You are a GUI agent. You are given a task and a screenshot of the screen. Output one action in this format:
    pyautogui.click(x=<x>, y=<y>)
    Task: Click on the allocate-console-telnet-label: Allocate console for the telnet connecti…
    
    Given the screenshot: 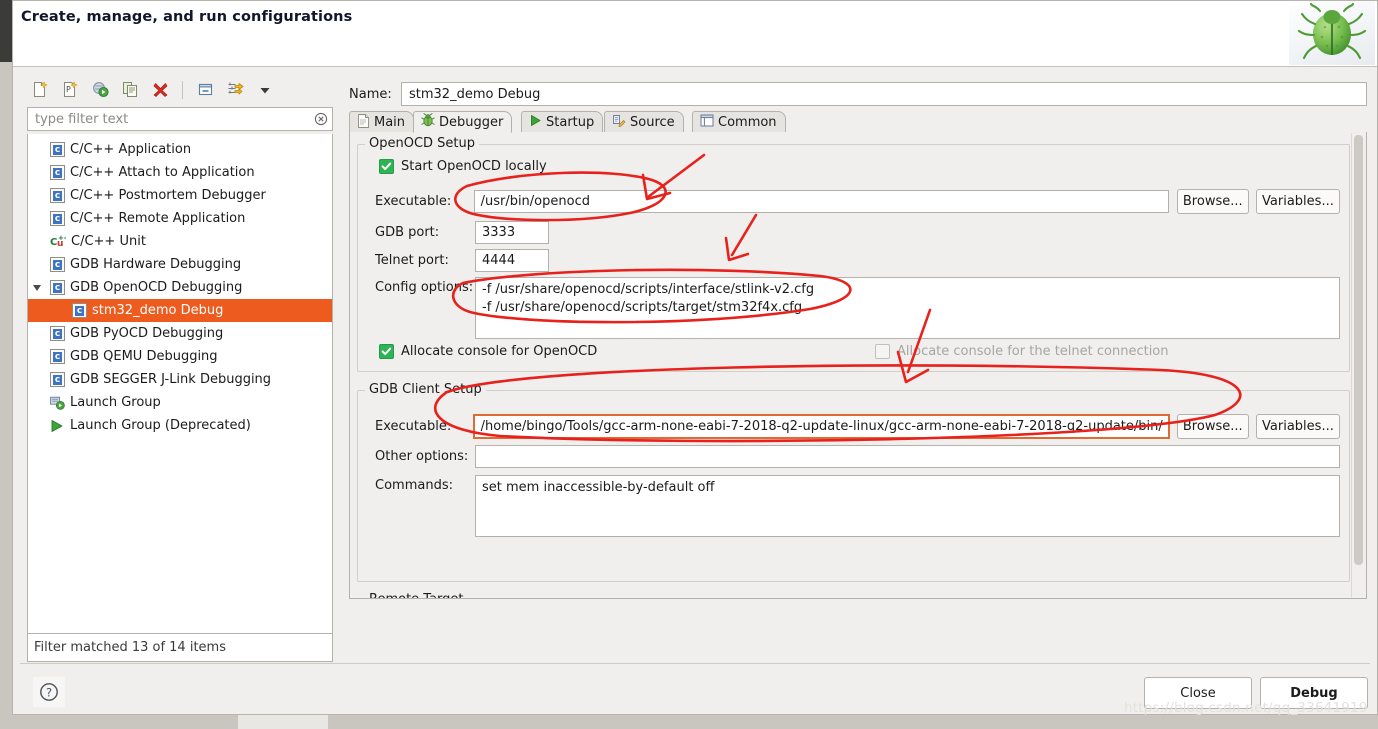 What is the action you would take?
    pyautogui.click(x=1033, y=351)
    